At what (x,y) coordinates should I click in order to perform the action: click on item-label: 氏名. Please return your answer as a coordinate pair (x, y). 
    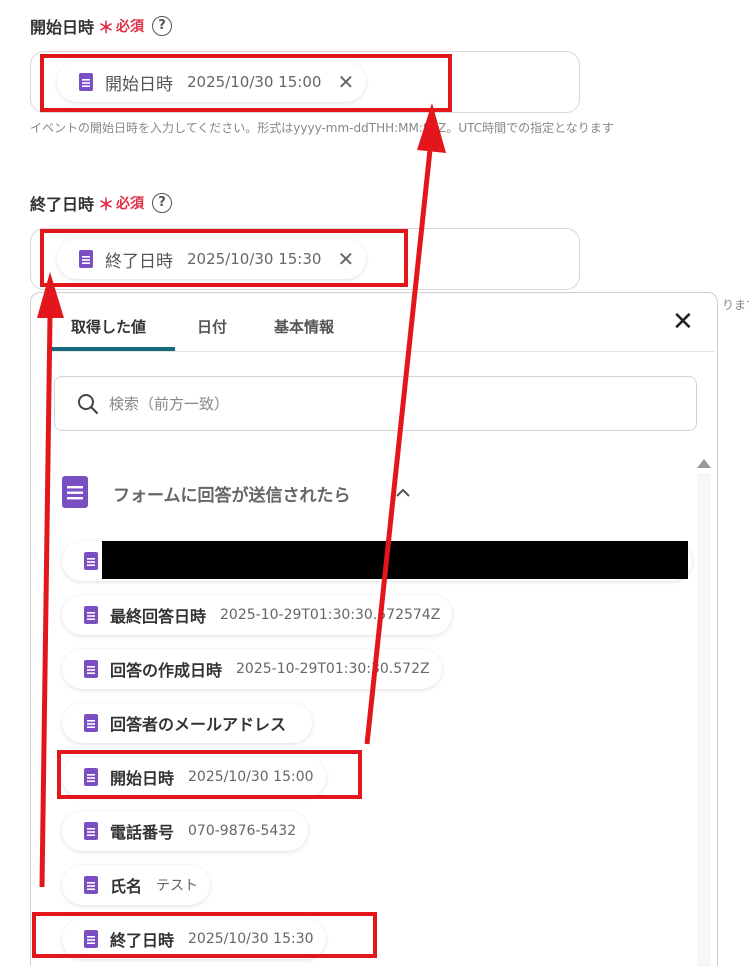
    Looking at the image, I should click on (126, 886).